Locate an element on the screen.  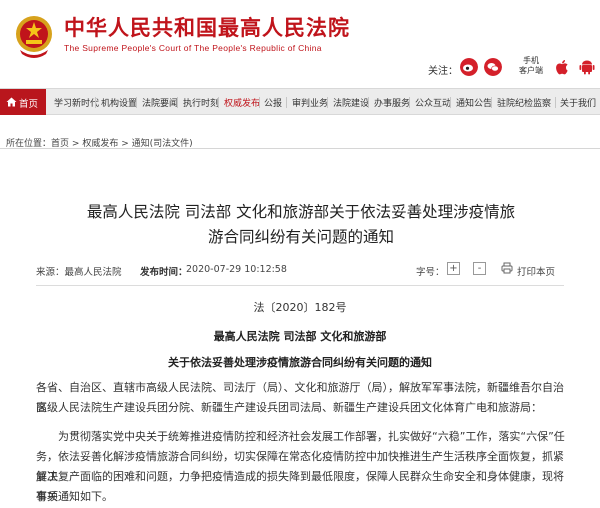
font-size-label: 字号： is located at coordinates (430, 272).